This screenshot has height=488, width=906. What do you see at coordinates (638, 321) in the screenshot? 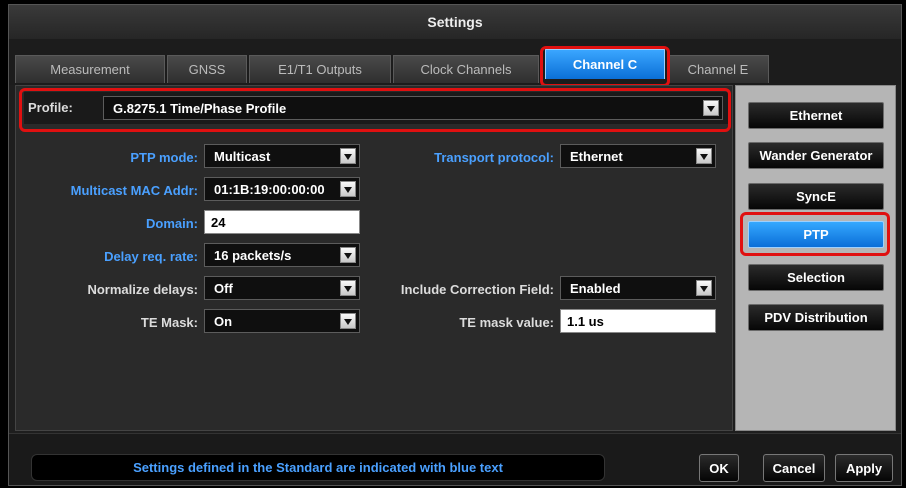
I see `te-mask-value-input: 1.1 us` at bounding box center [638, 321].